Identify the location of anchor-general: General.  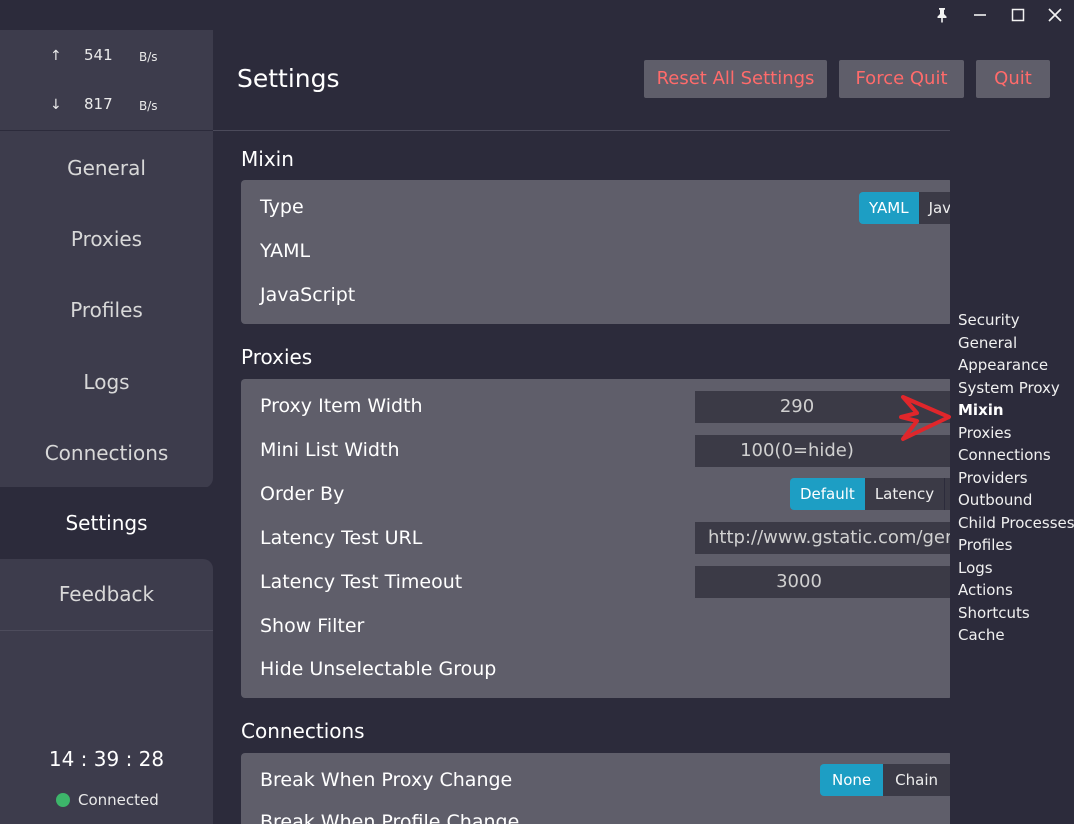
(987, 343).